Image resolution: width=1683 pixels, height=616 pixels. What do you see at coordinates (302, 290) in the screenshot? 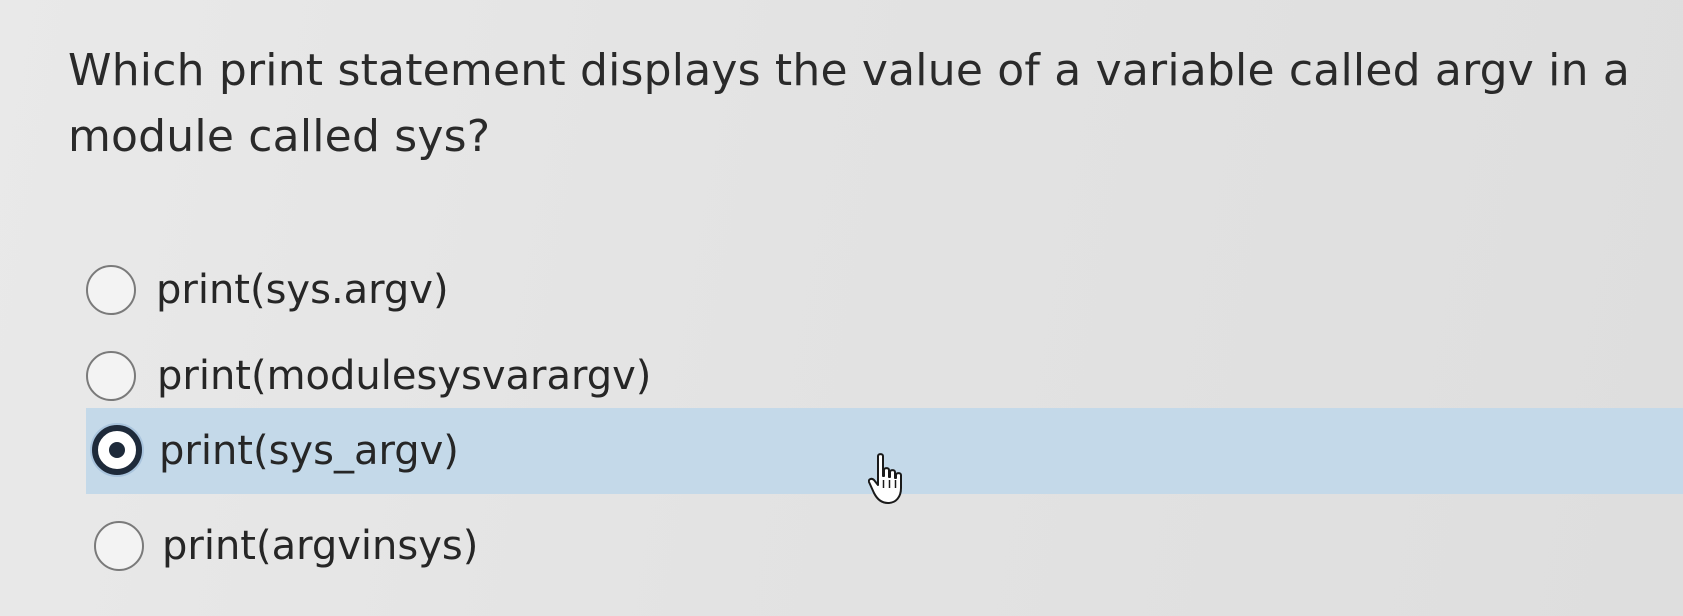
I see `option-label: print(sys.argv)` at bounding box center [302, 290].